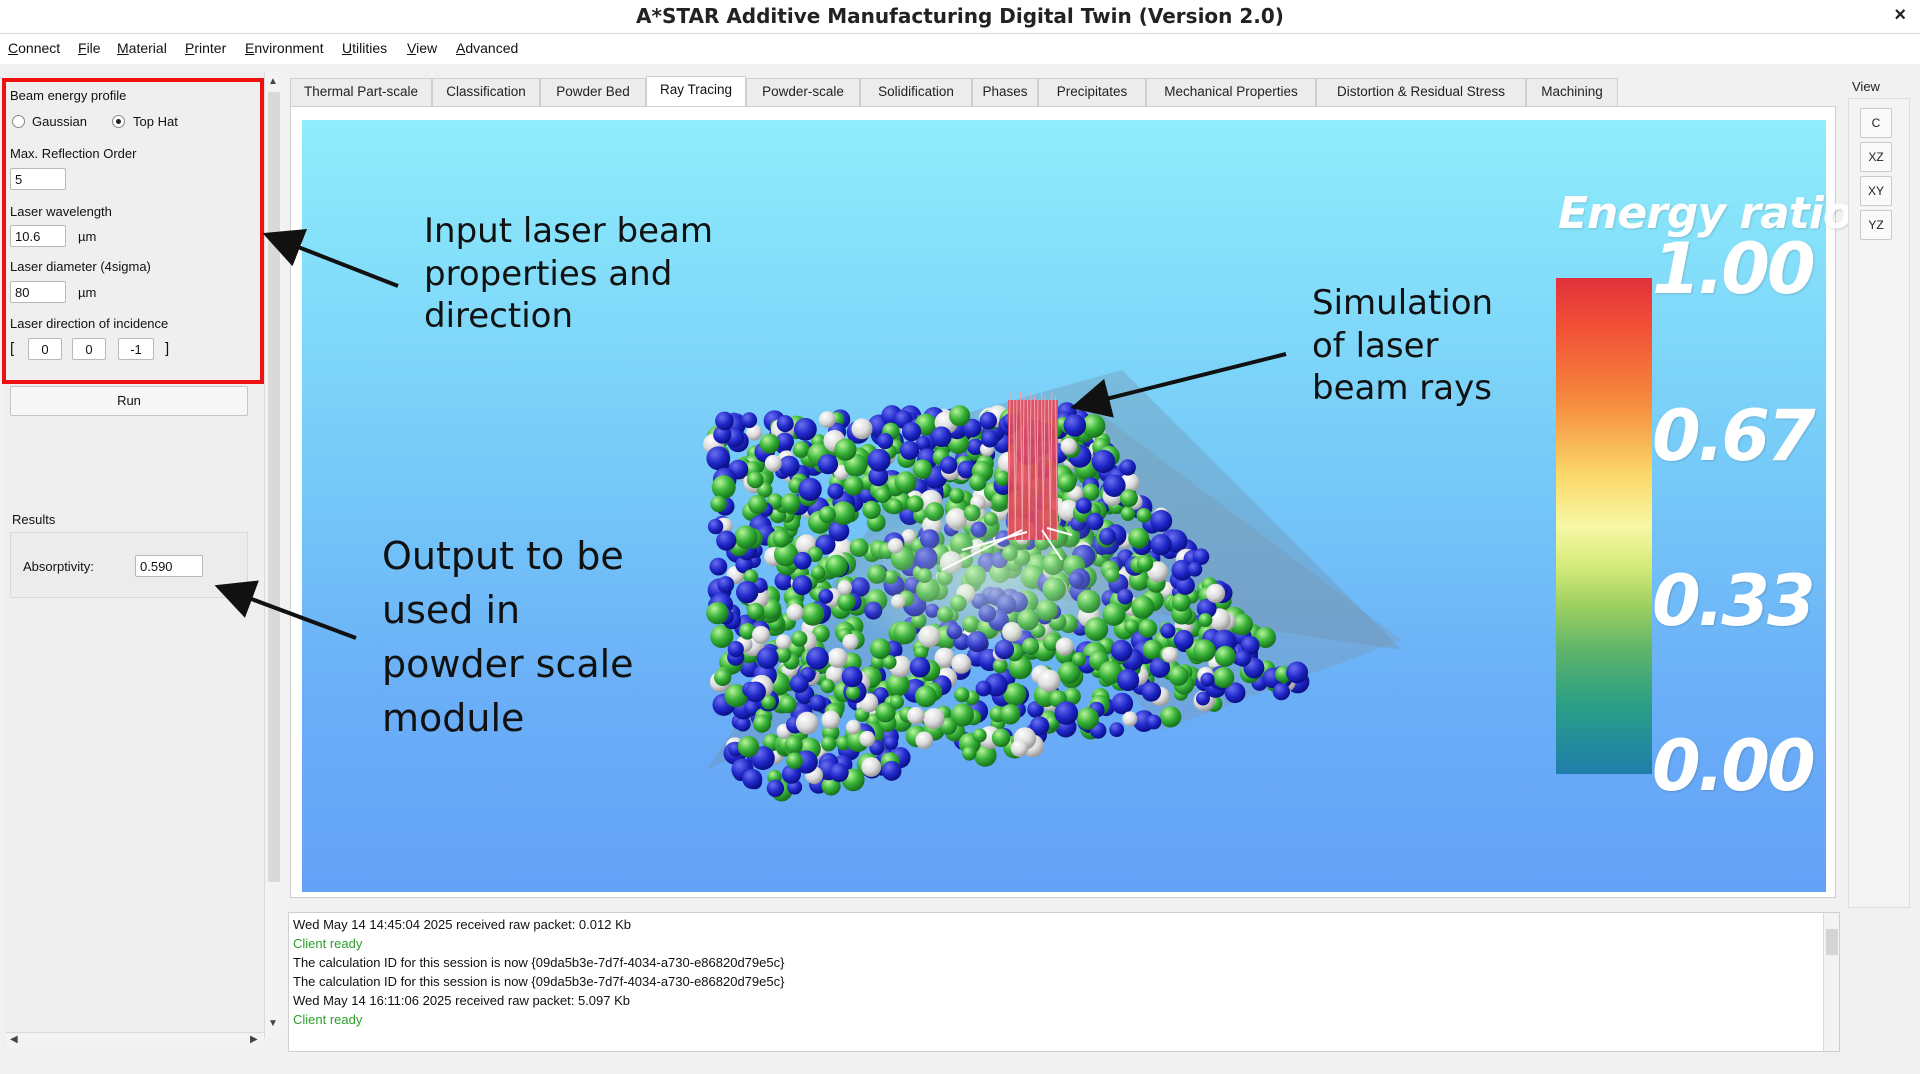 Image resolution: width=1920 pixels, height=1074 pixels. I want to click on tab-thermal-part-scale: Thermal Part-scale, so click(361, 92).